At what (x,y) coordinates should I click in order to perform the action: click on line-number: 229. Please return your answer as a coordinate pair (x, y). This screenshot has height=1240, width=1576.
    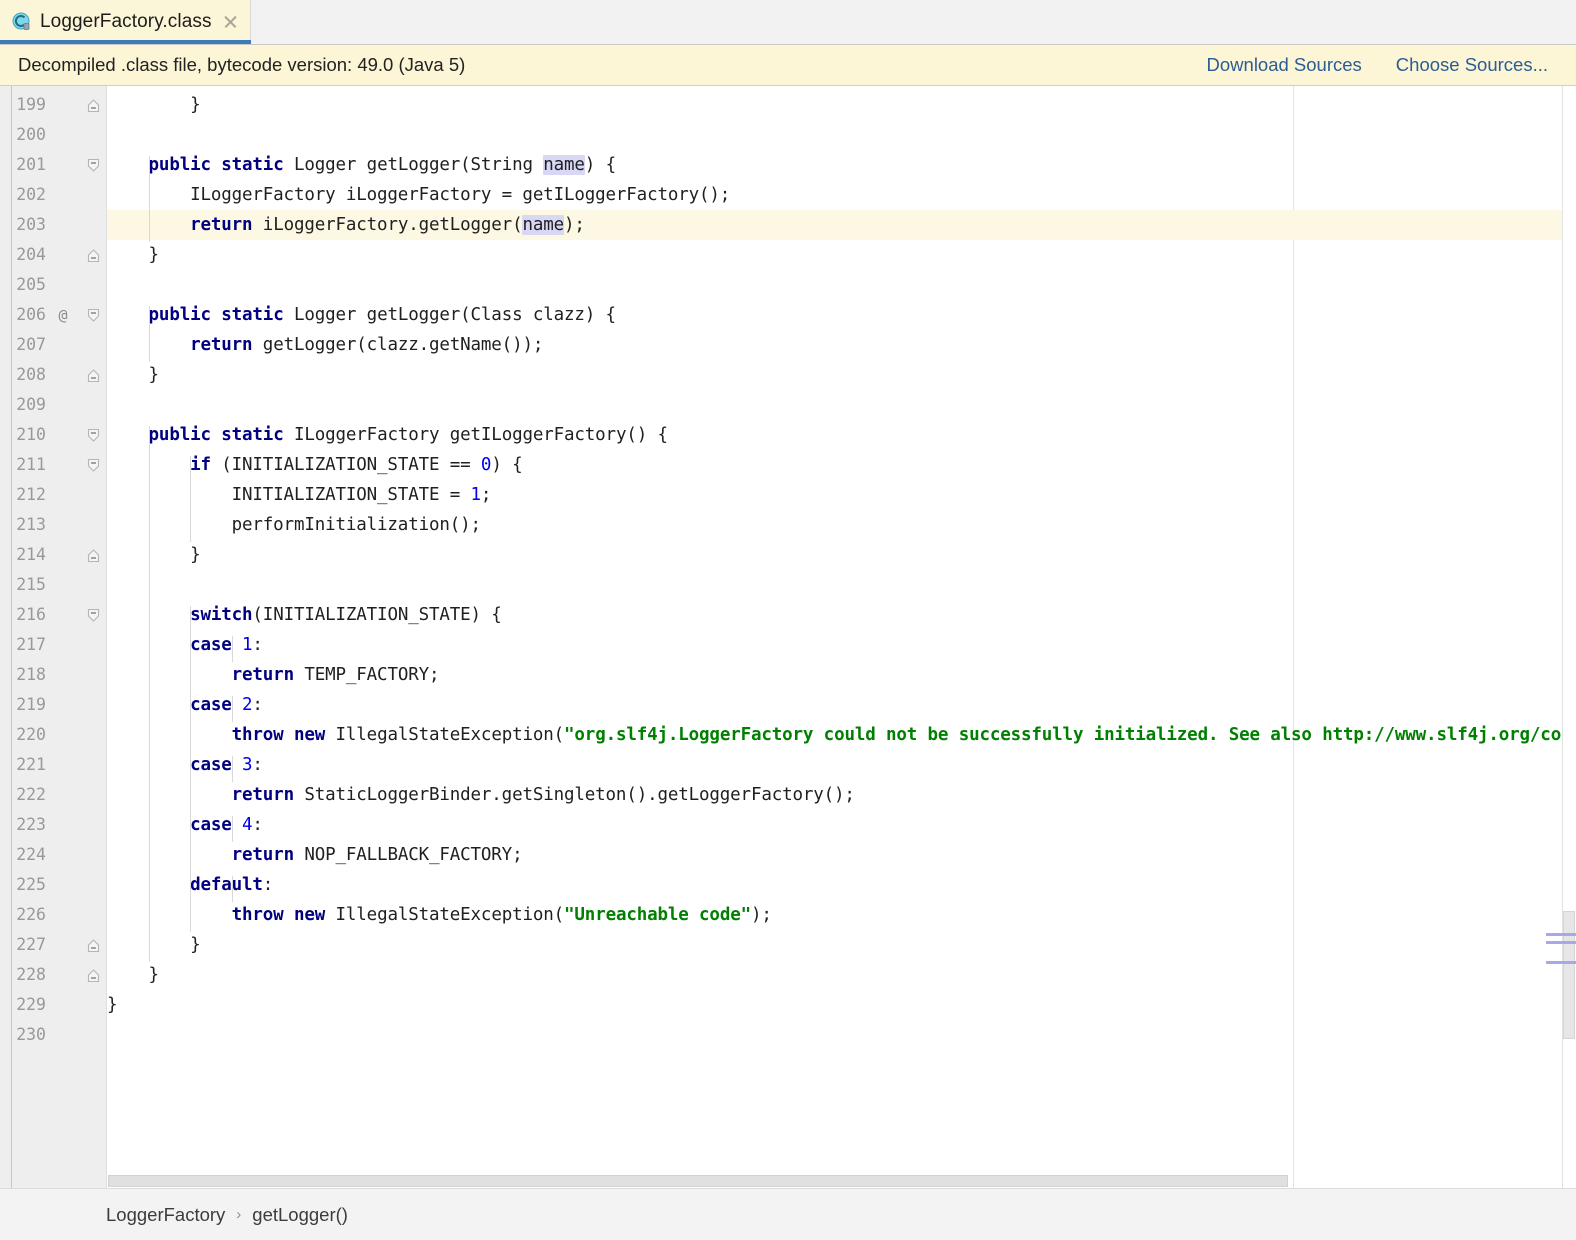
    Looking at the image, I should click on (31, 1004).